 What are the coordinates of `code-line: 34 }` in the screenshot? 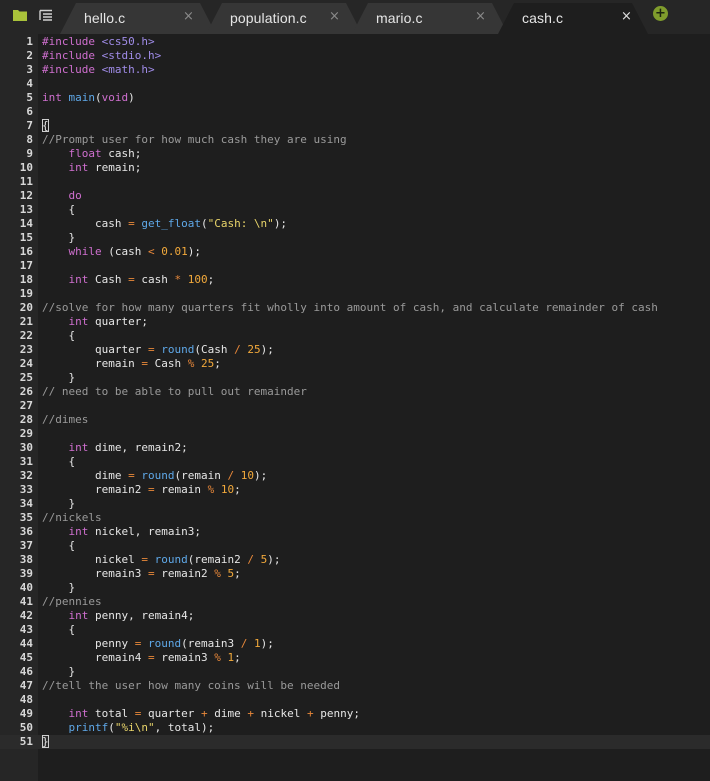 It's located at (355, 504).